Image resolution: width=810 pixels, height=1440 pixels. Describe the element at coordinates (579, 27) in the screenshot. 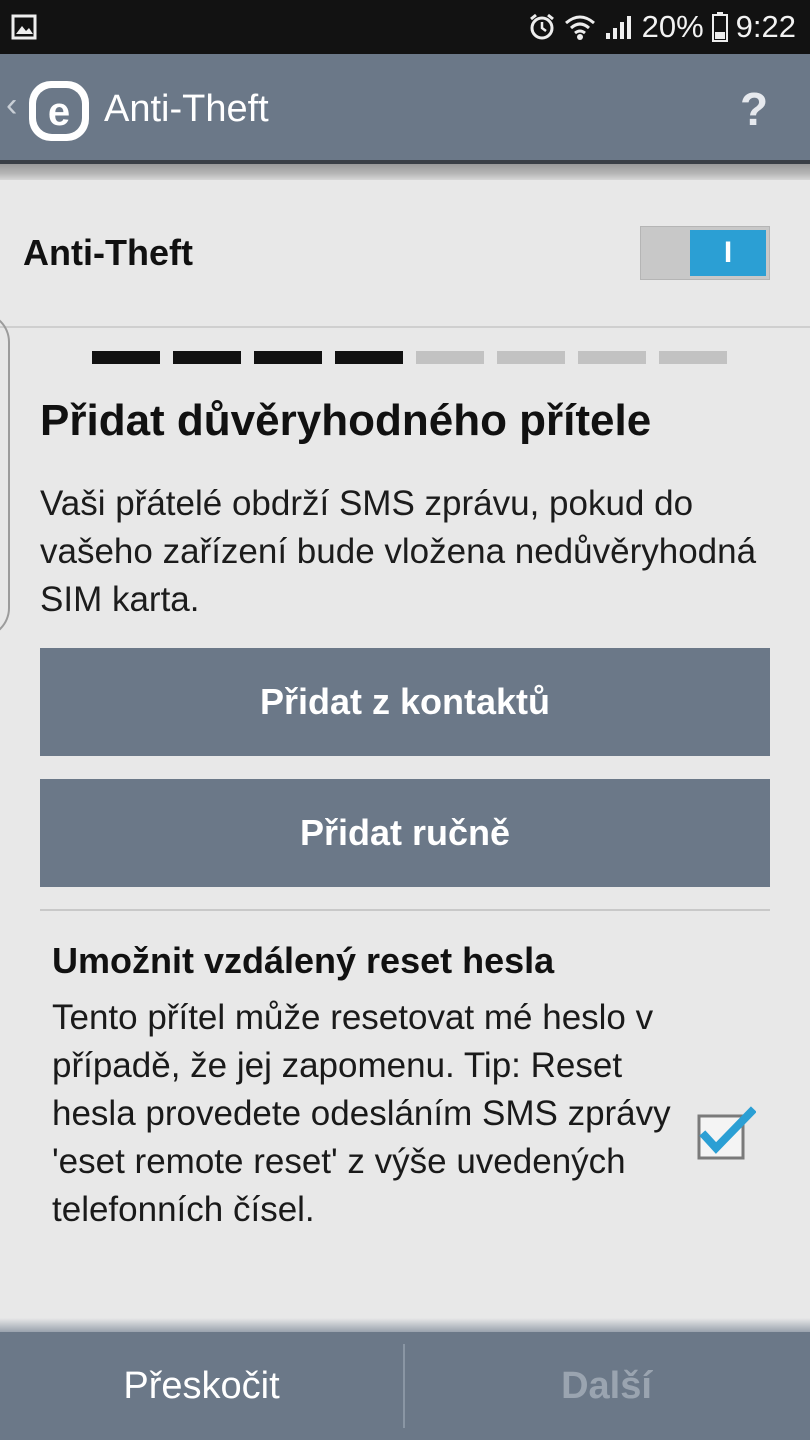

I see `wifi-icon` at that location.